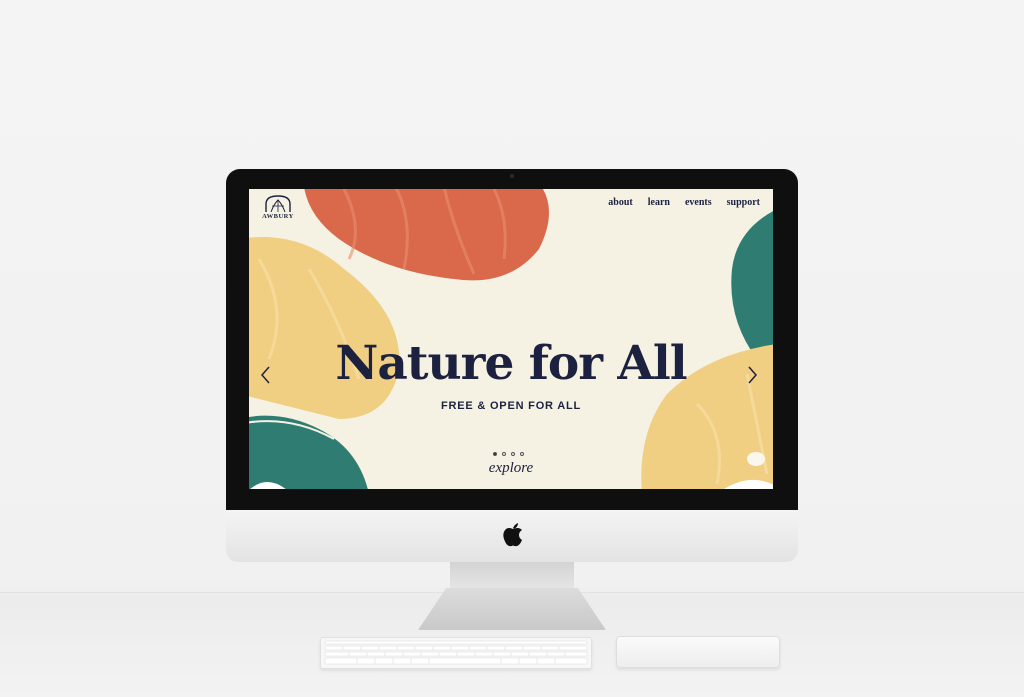 The height and width of the screenshot is (697, 1024). Describe the element at coordinates (659, 202) in the screenshot. I see `nav-learn: learn` at that location.